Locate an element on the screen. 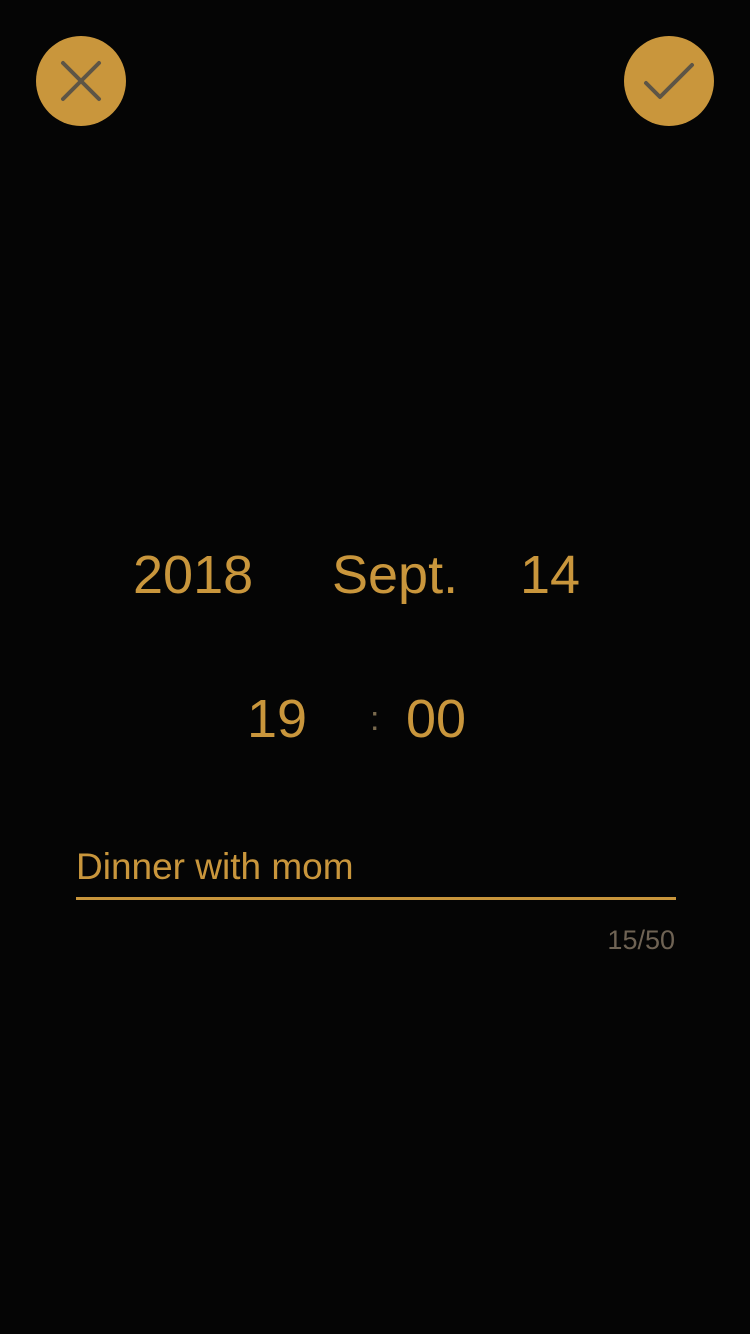 This screenshot has height=1334, width=750. title-input is located at coordinates (376, 867).